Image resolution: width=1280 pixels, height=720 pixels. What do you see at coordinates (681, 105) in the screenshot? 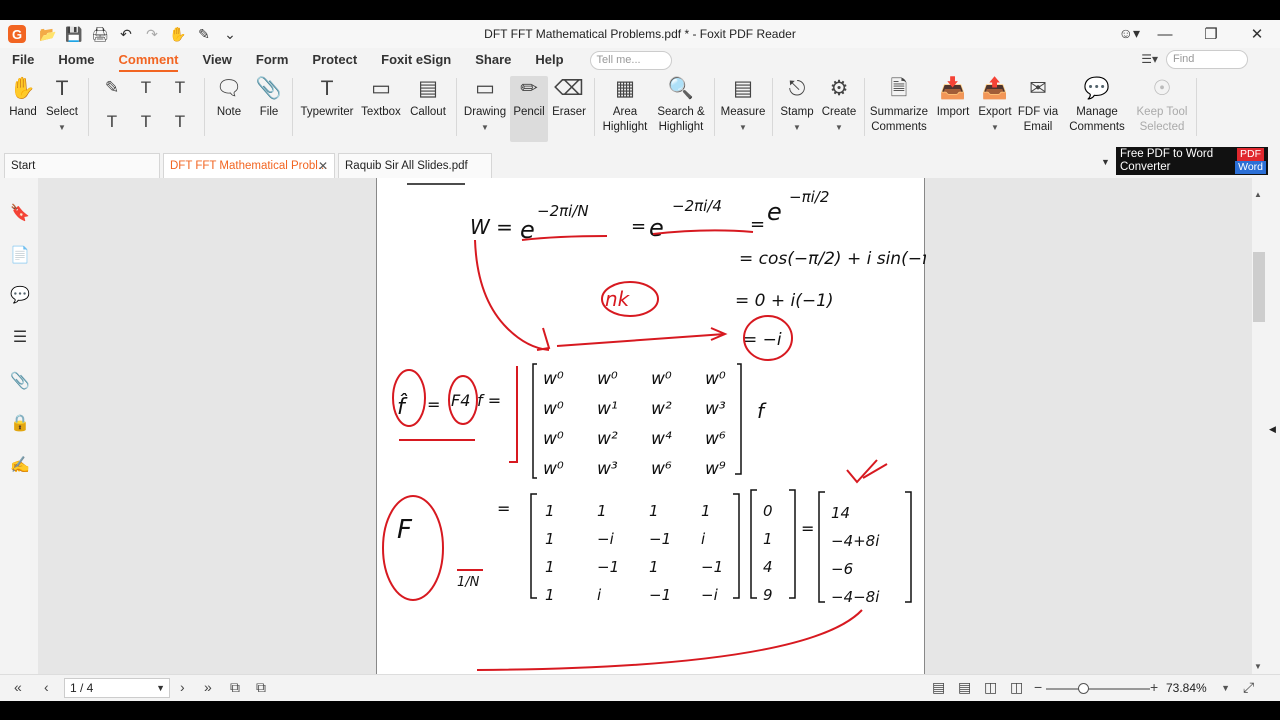
I see `search-highlight-button: 🔍 Search & Highlight` at bounding box center [681, 105].